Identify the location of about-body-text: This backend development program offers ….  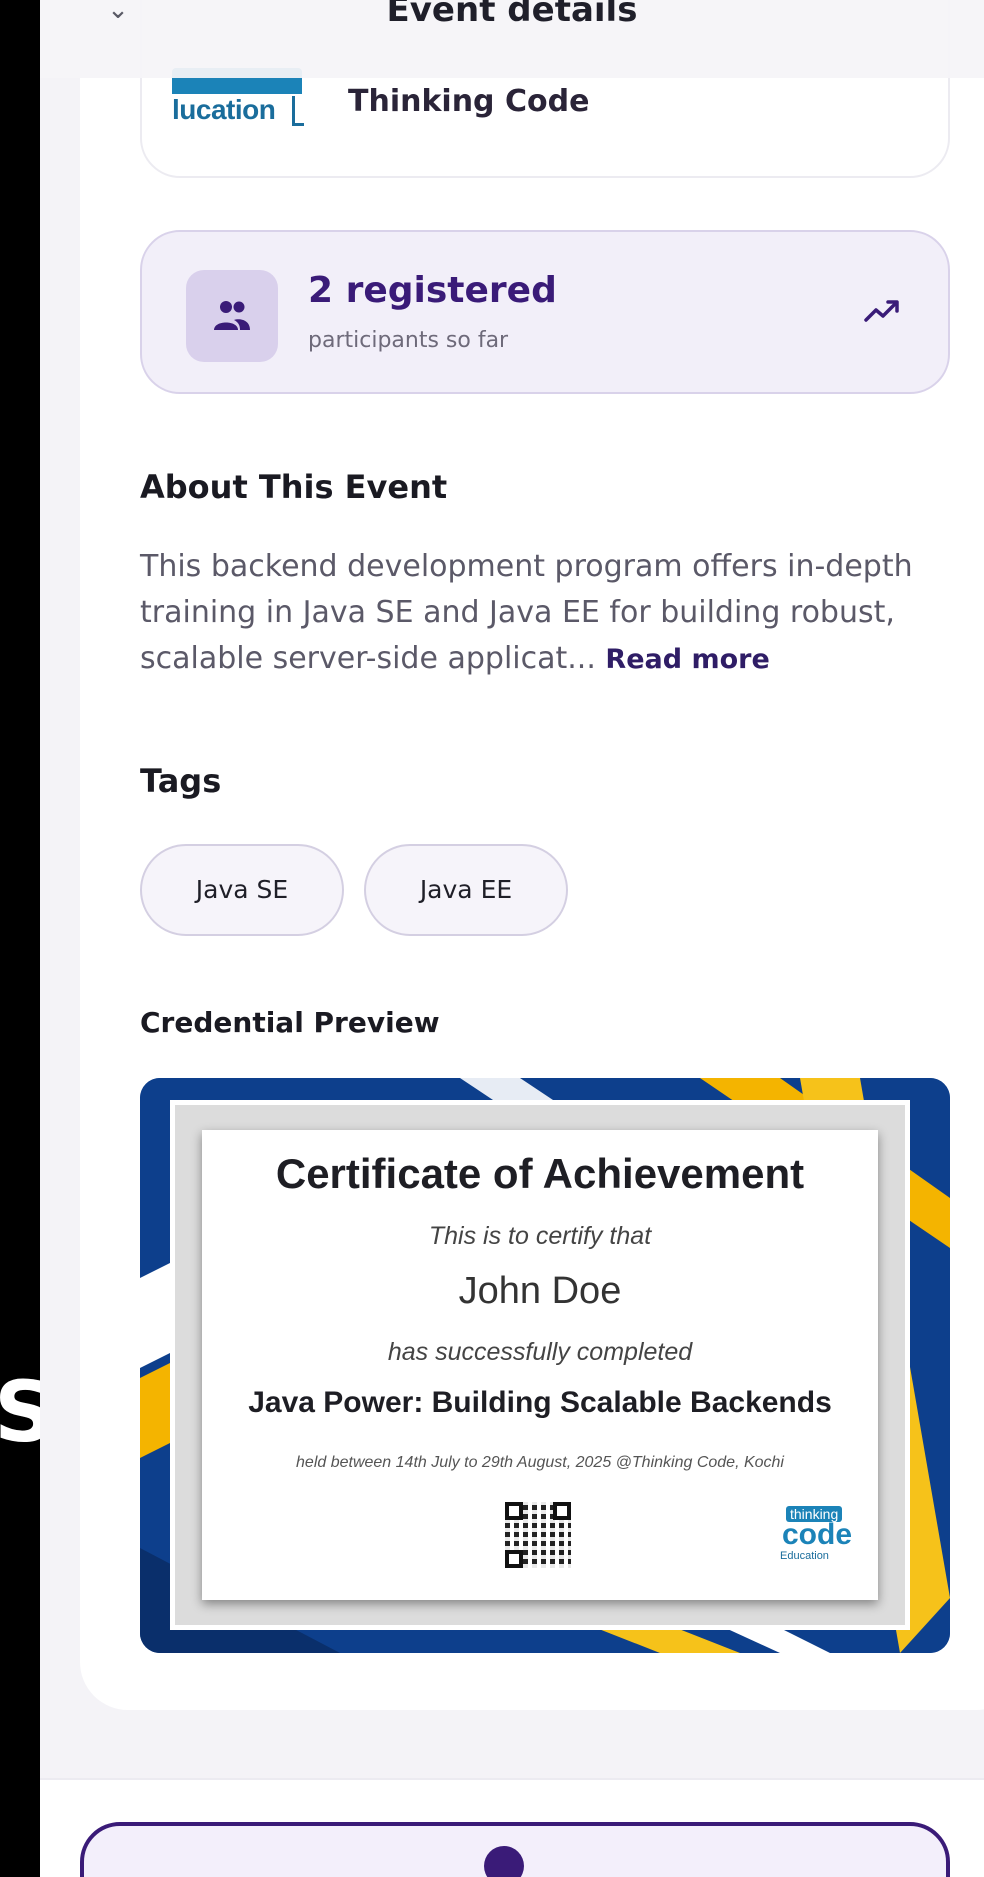
(526, 612).